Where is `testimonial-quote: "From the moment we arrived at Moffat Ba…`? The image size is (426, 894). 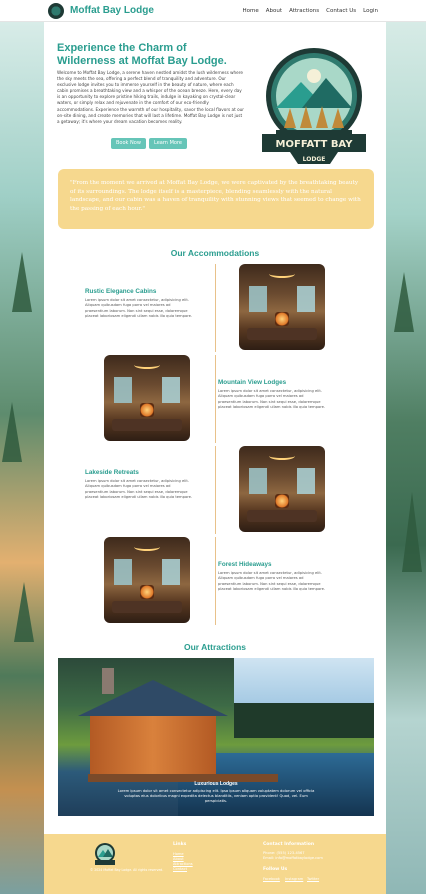 testimonial-quote: "From the moment we arrived at Moffat Ba… is located at coordinates (215, 196).